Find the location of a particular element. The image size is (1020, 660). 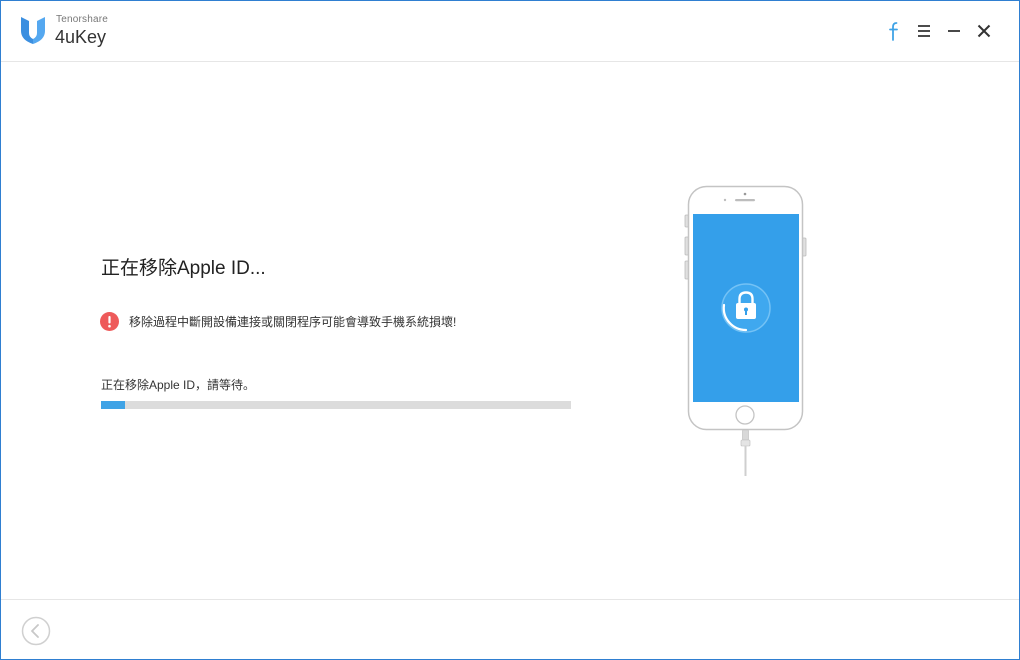

phone-illustration is located at coordinates (745, 330).